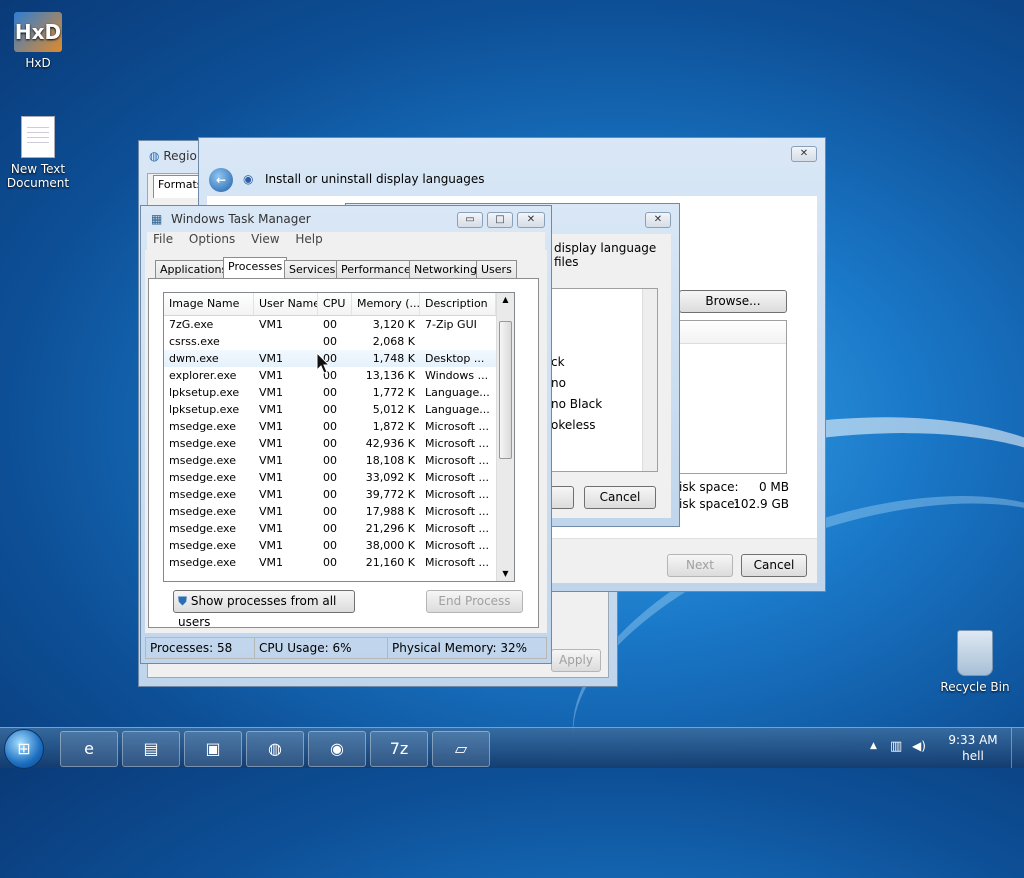  I want to click on menu-options: Options, so click(212, 239).